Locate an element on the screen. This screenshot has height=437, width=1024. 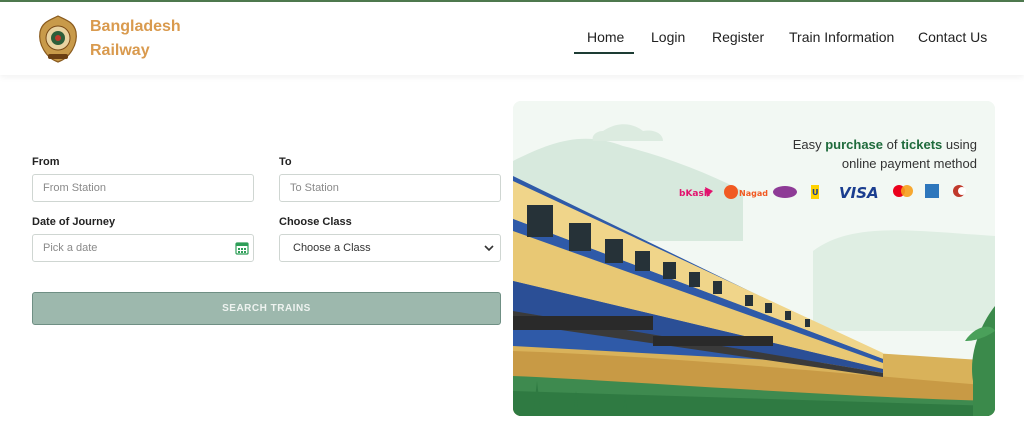
class-select-value: Choose a Class is located at coordinates (332, 248).